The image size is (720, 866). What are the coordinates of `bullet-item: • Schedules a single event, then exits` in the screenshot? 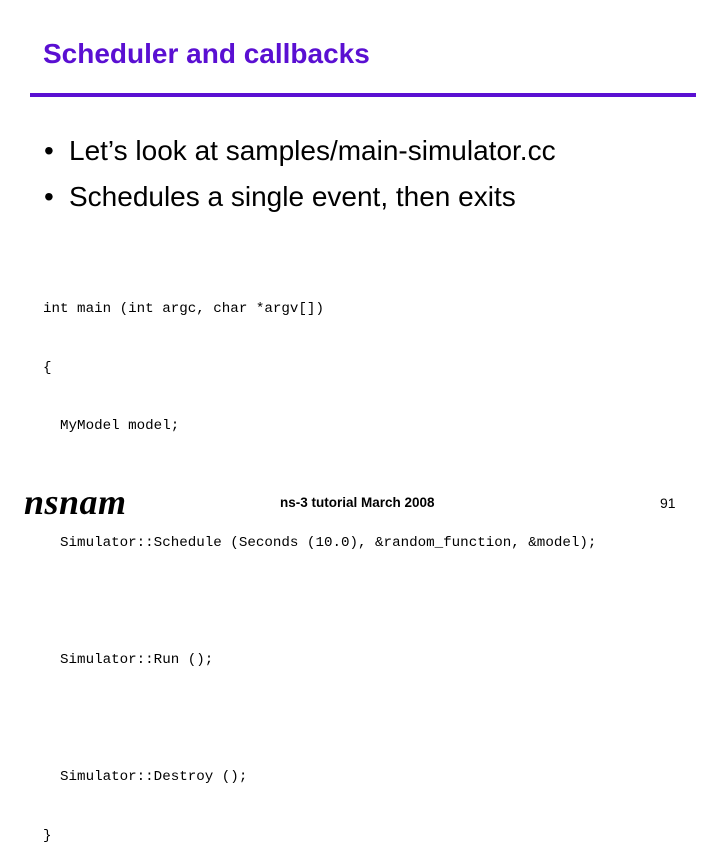 It's located at (300, 202).